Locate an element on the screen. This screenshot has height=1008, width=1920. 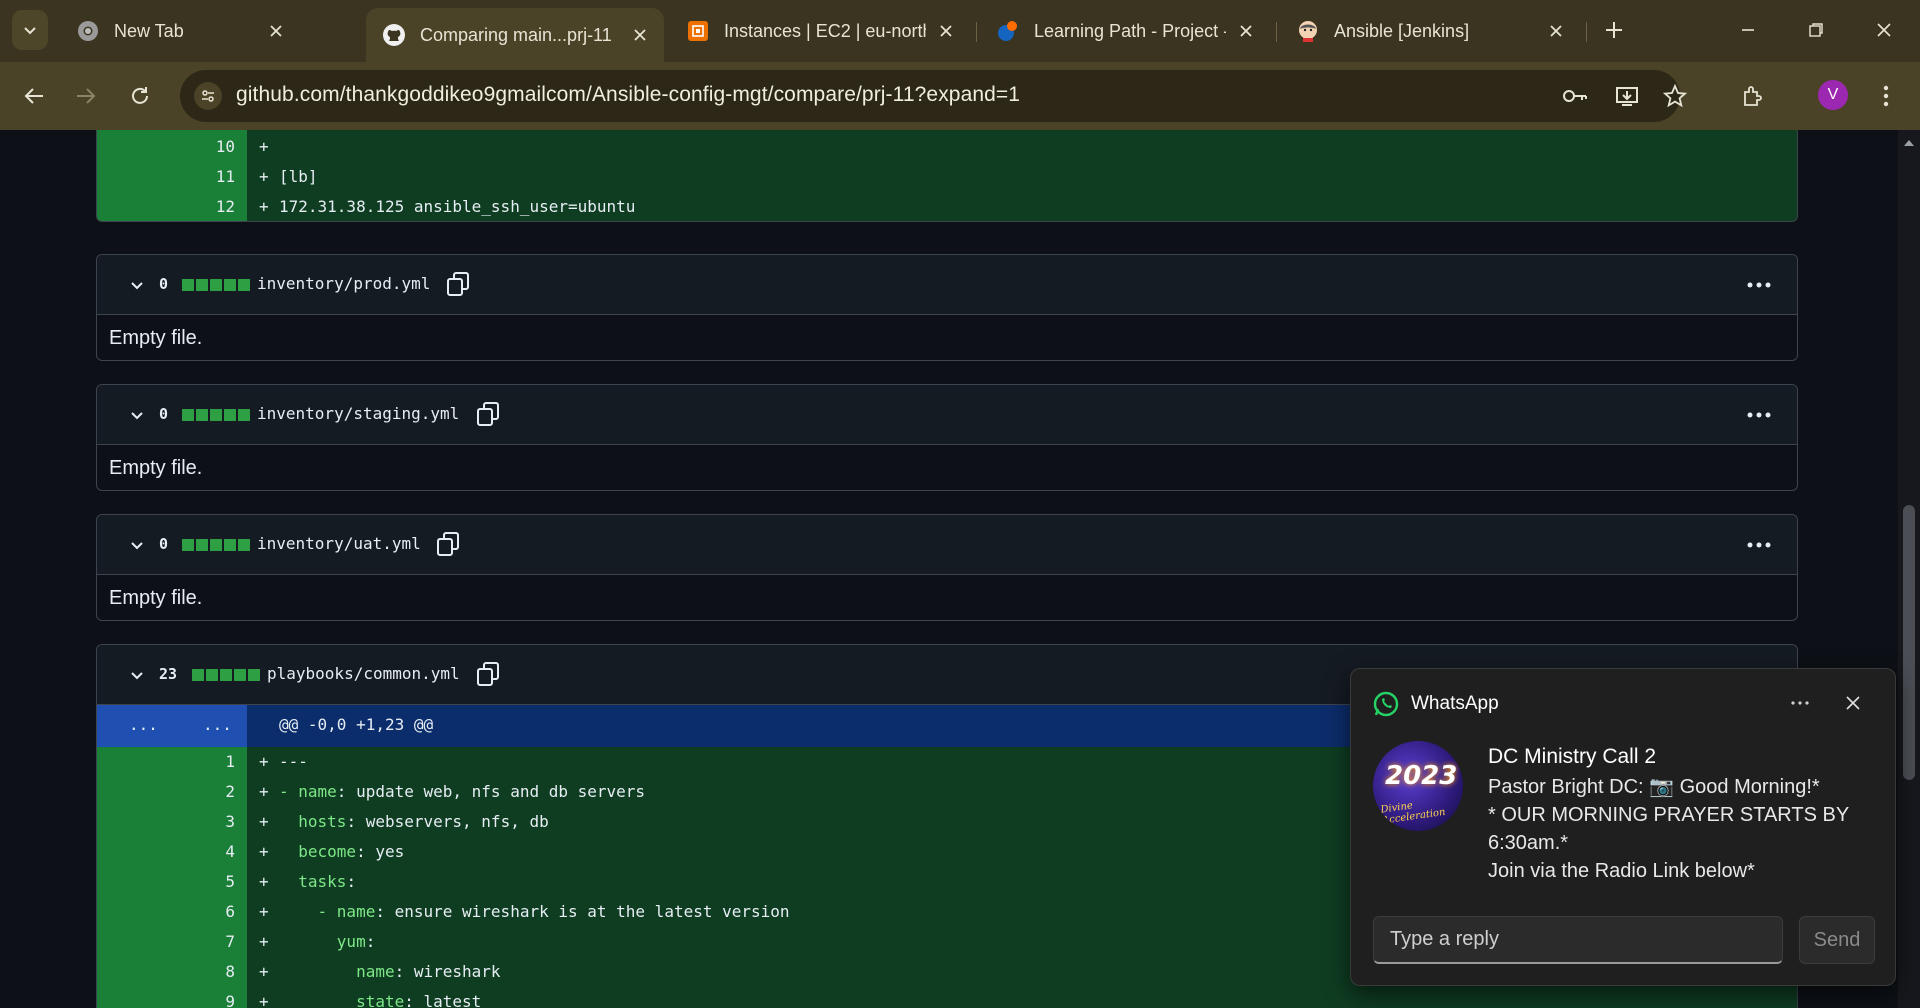
tab-separator is located at coordinates (1586, 32).